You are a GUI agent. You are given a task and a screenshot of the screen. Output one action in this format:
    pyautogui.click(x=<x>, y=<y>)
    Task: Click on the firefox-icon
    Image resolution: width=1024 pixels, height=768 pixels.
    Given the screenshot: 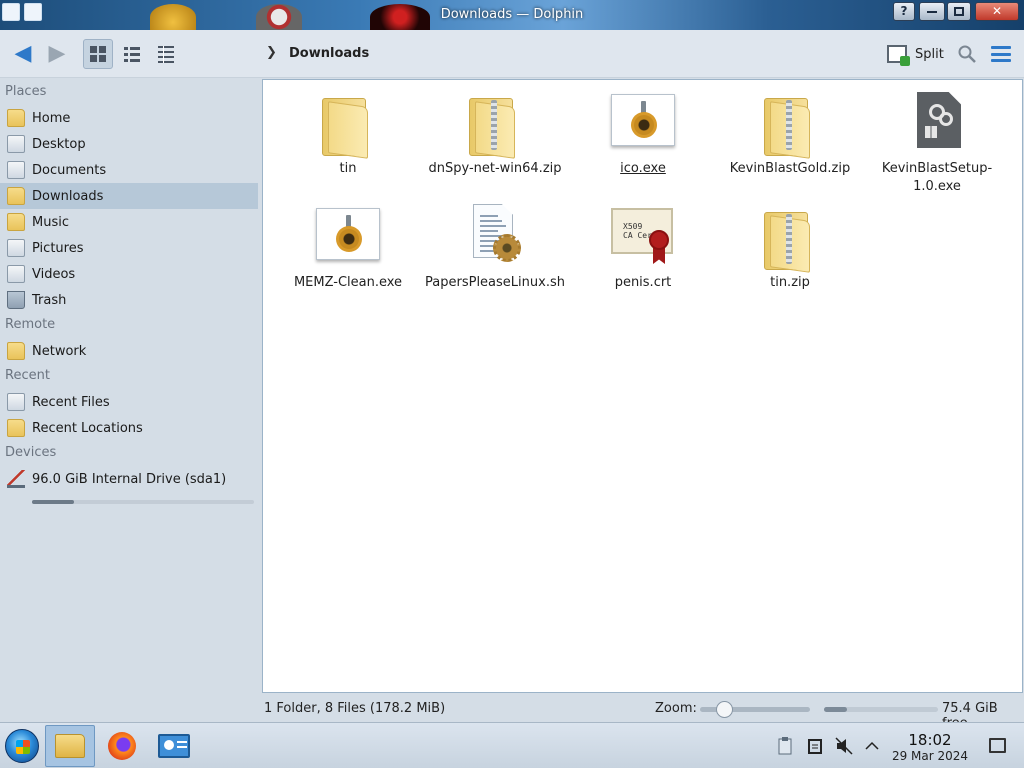 What is the action you would take?
    pyautogui.click(x=122, y=746)
    